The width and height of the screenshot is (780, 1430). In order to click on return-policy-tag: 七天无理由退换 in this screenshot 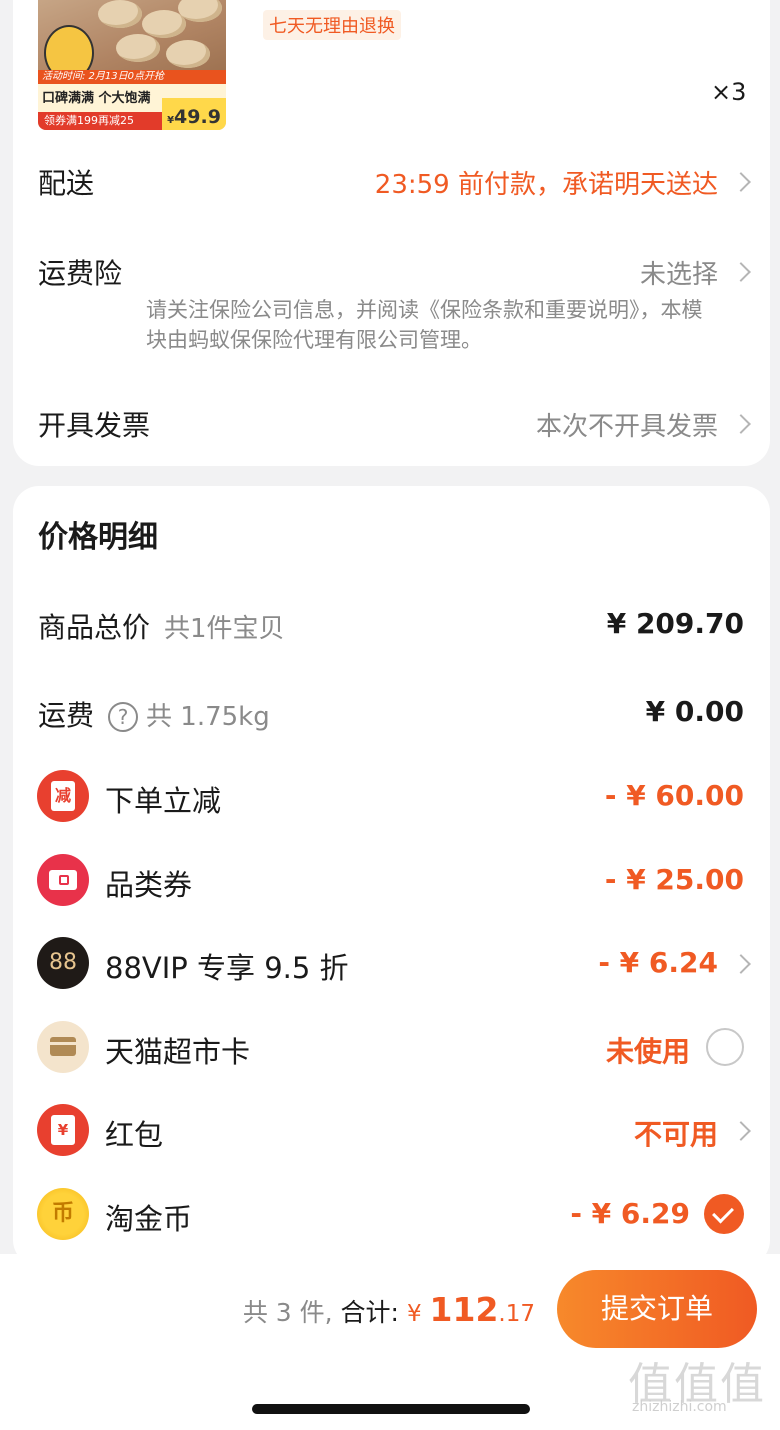, I will do `click(332, 25)`.